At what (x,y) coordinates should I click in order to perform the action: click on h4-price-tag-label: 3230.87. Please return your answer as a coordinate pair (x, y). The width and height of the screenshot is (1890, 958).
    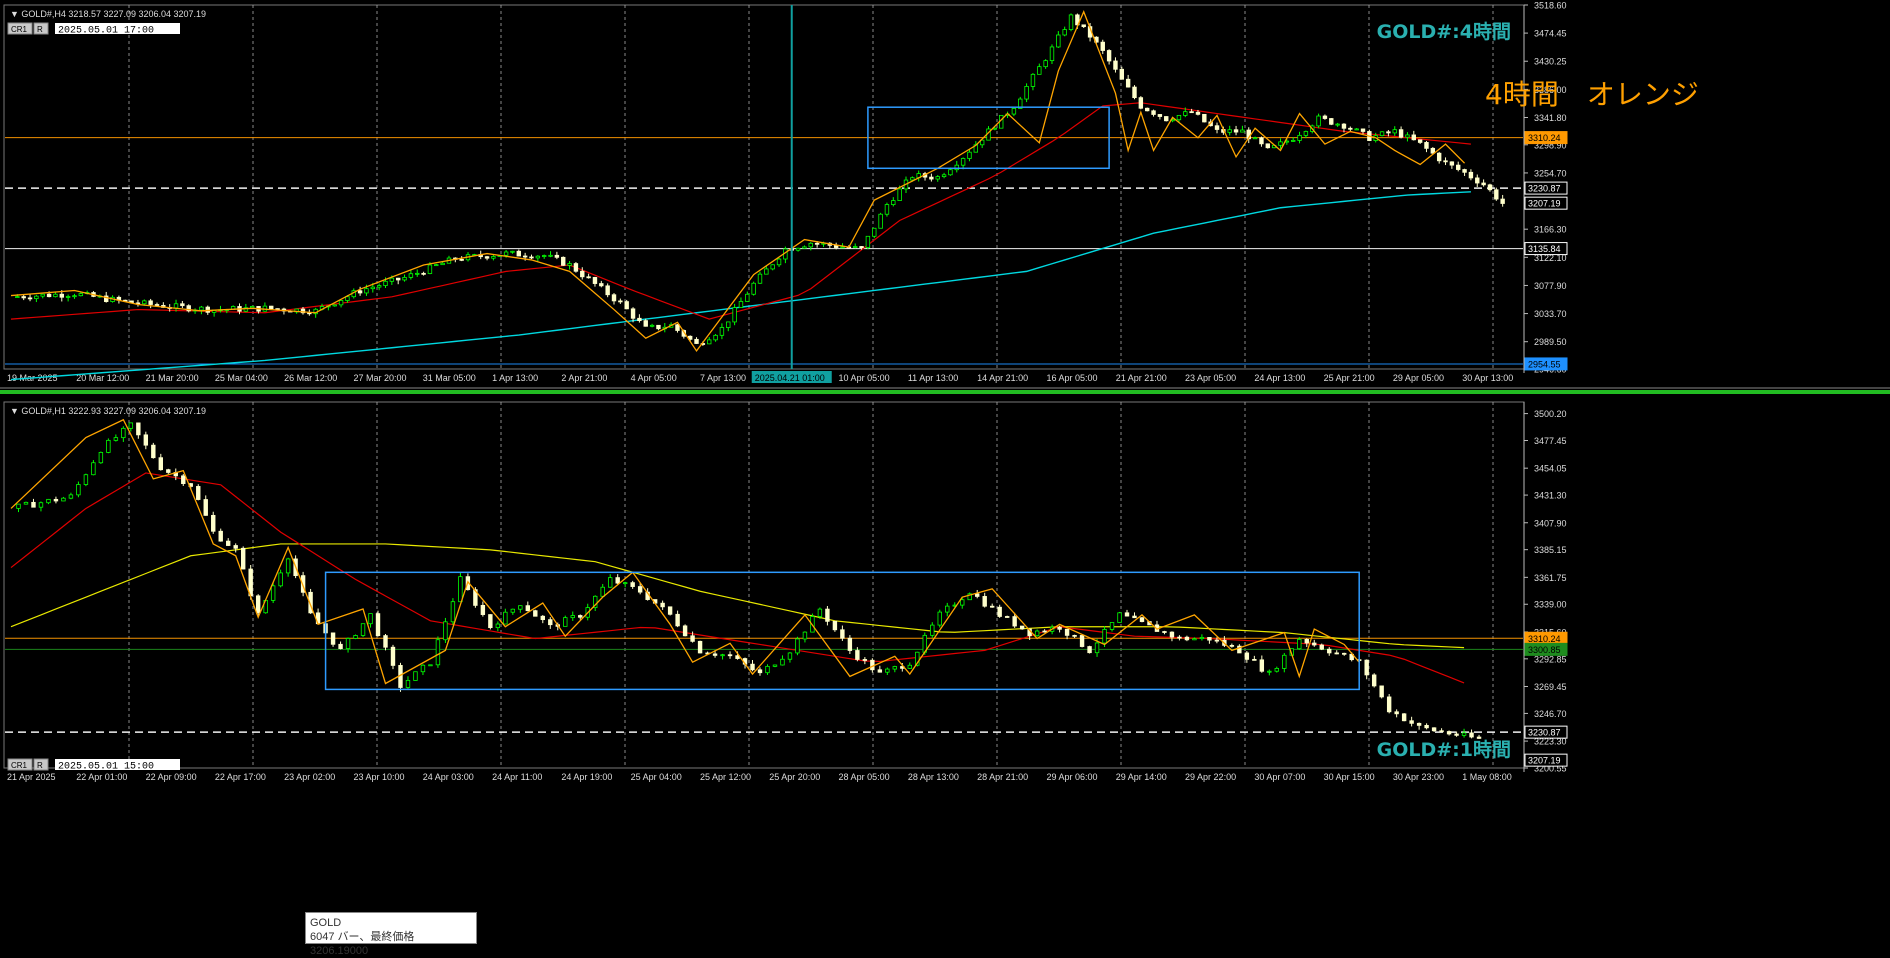
    Looking at the image, I should click on (1544, 189).